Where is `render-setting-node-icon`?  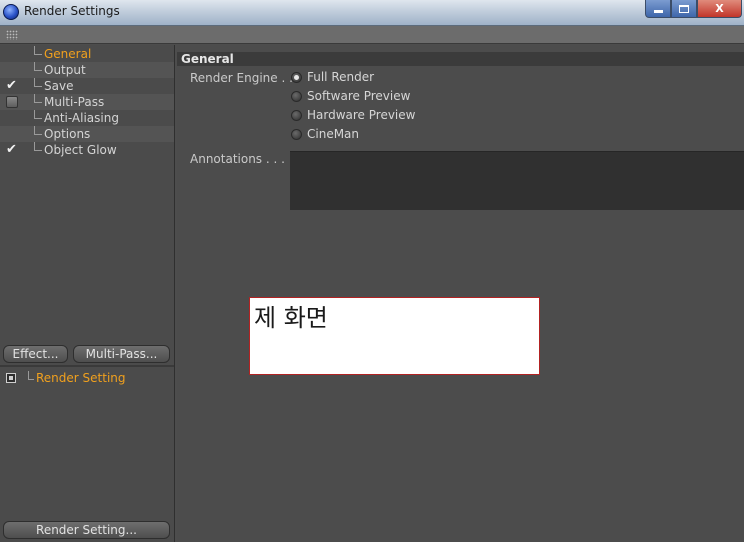 render-setting-node-icon is located at coordinates (11, 378).